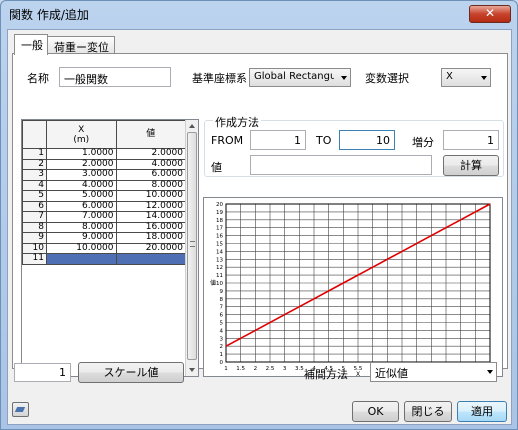  I want to click on cell-x: 2.0000, so click(81, 164).